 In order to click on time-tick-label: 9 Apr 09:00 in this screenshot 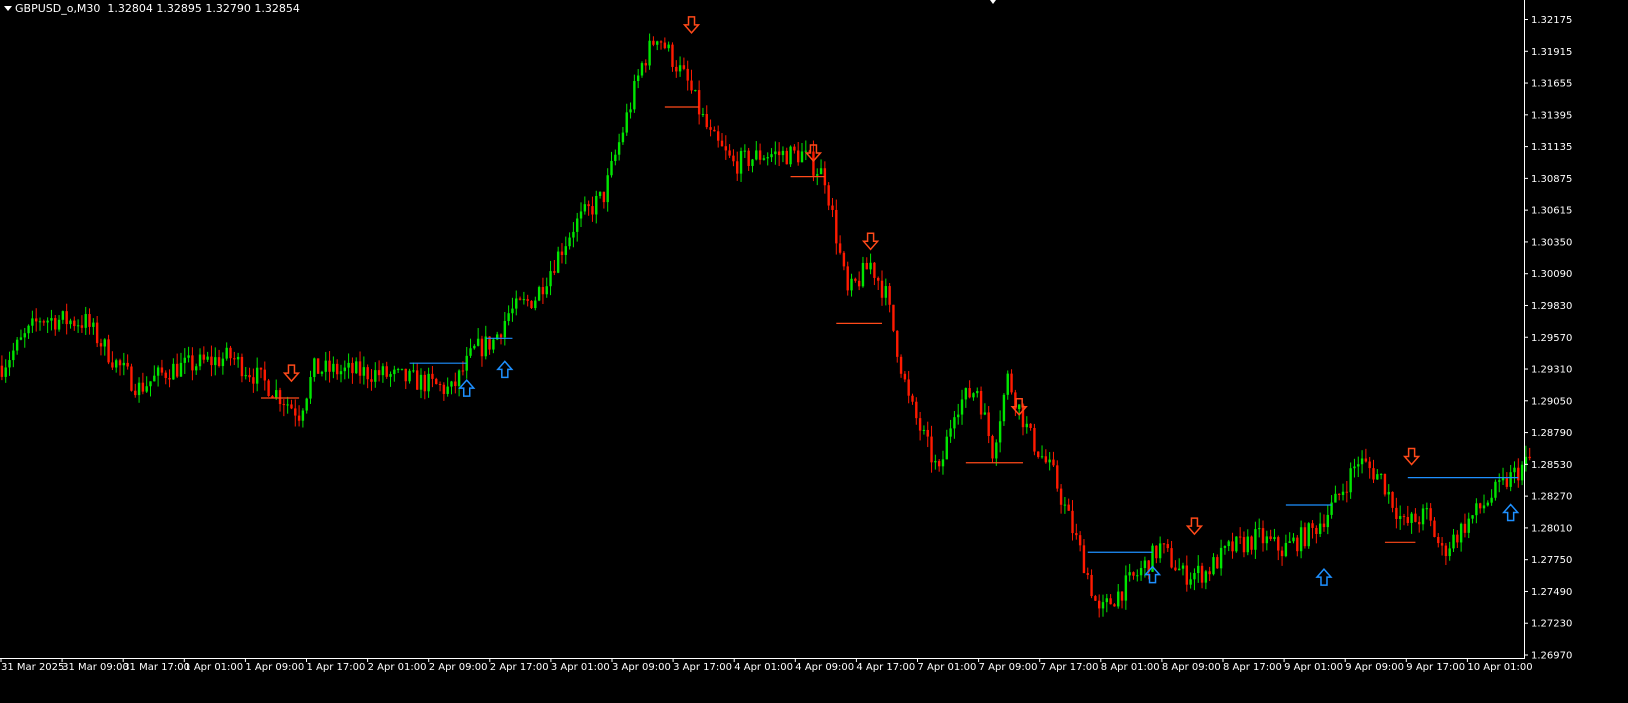, I will do `click(1374, 667)`.